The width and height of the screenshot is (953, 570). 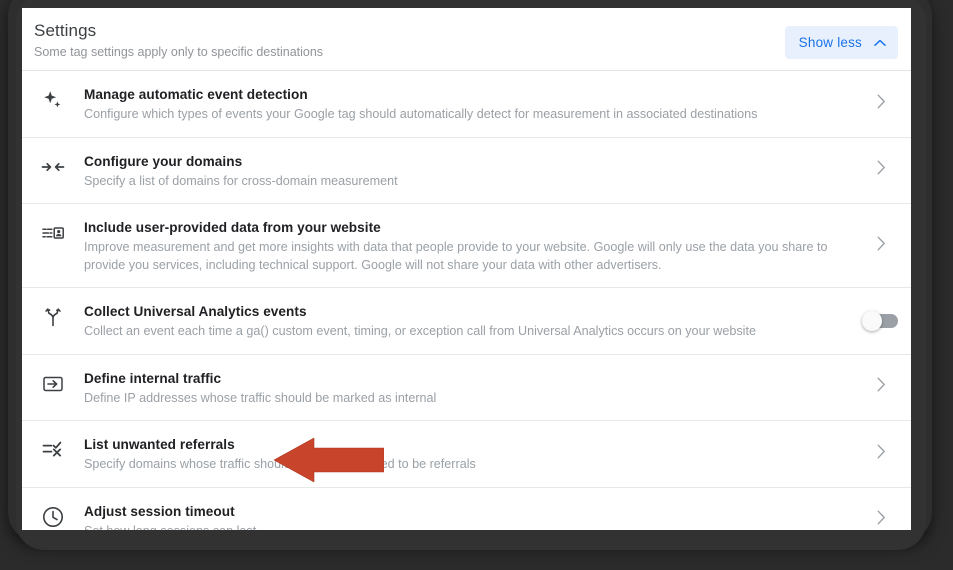 I want to click on auto-awesome-sparkle-icon, so click(x=53, y=98).